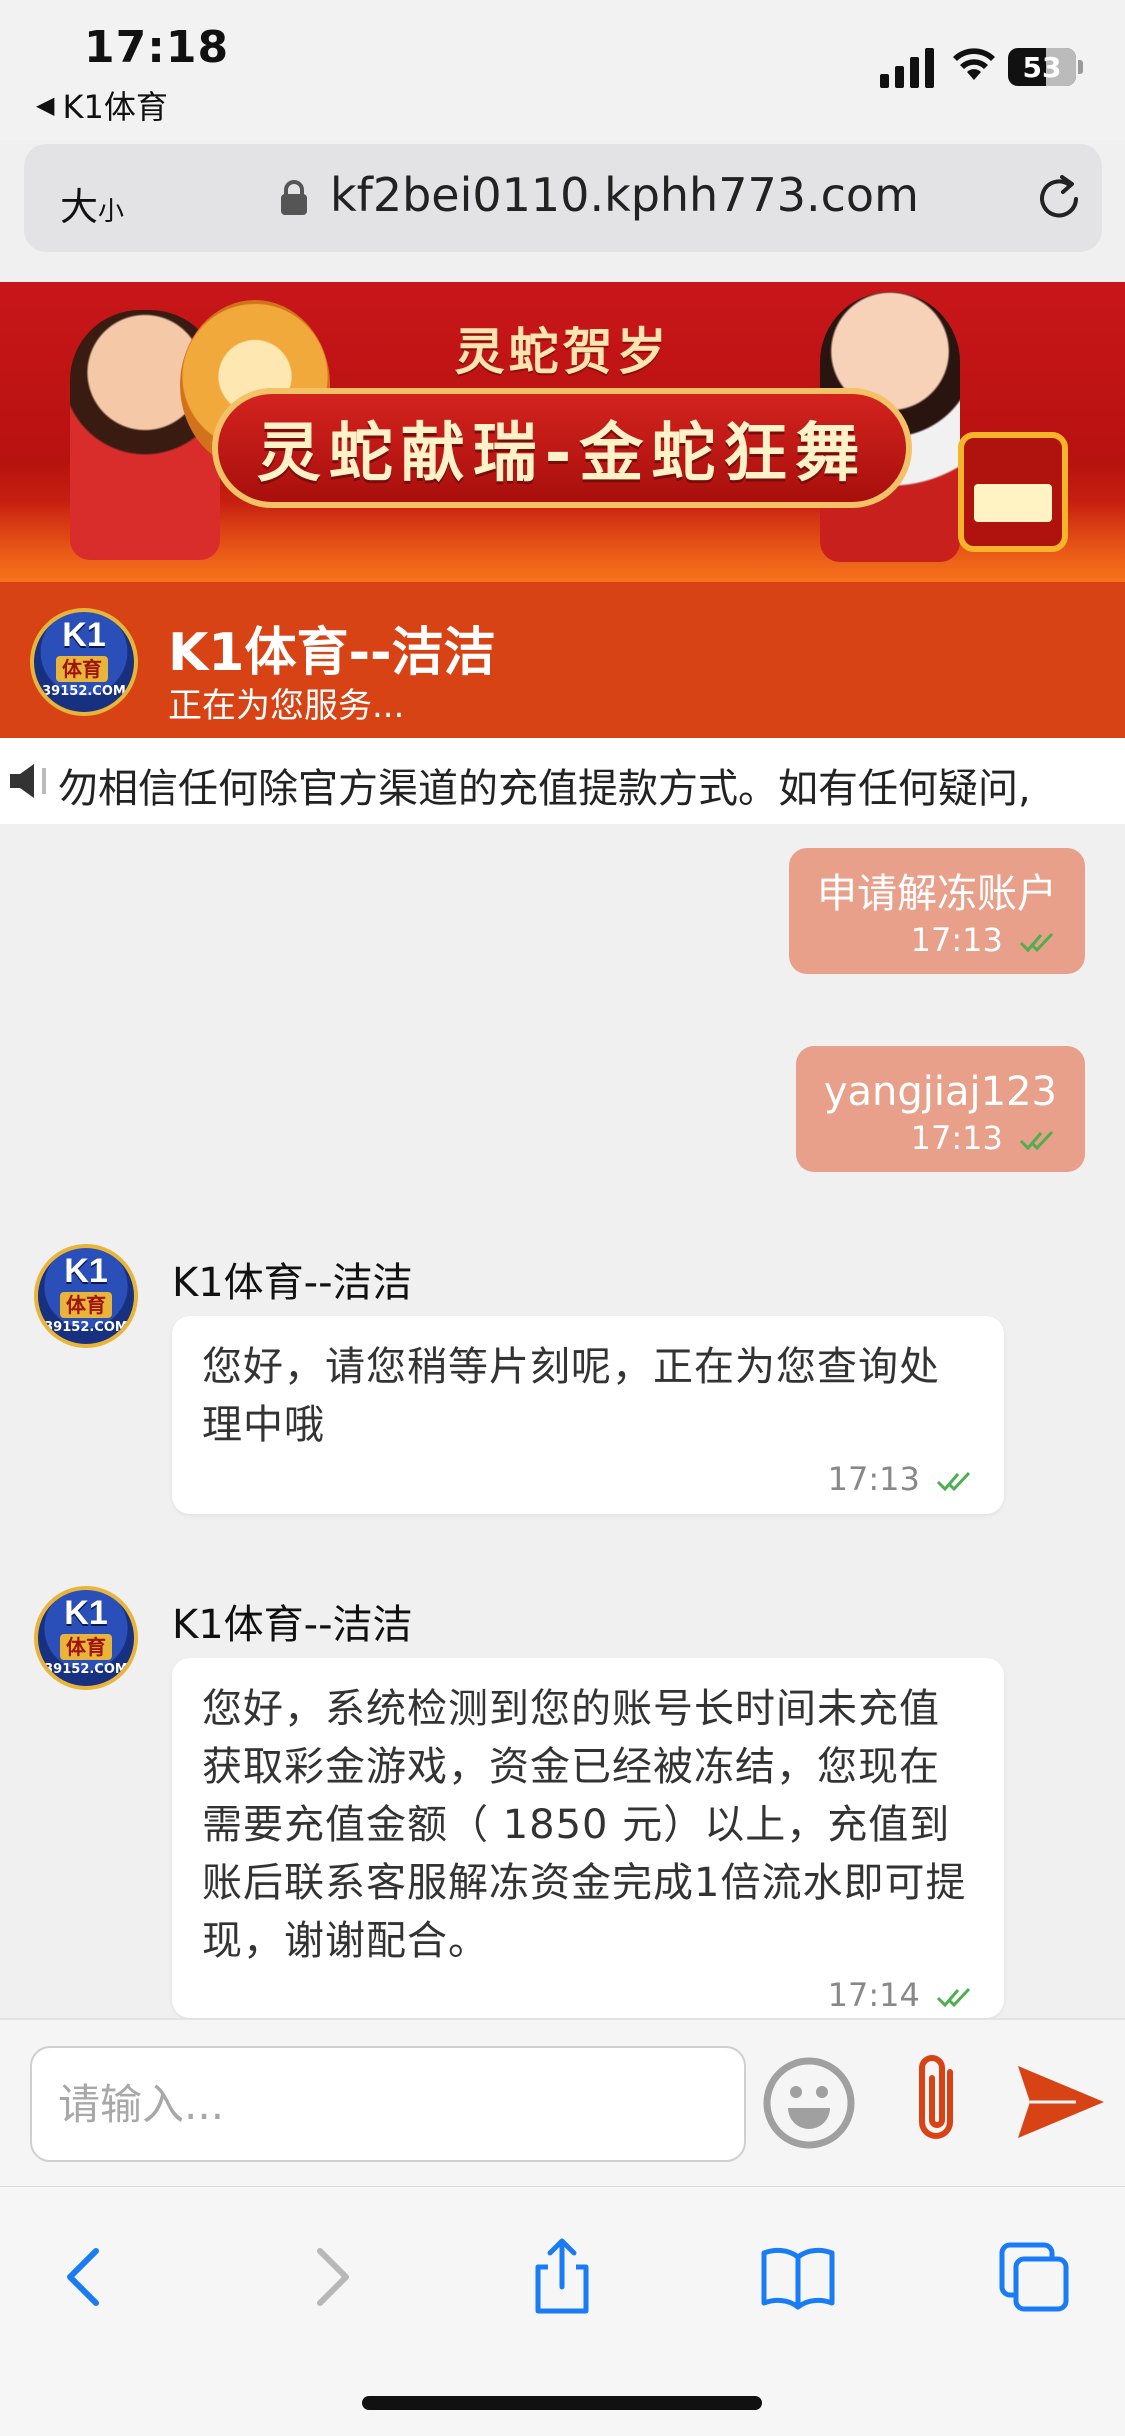 The height and width of the screenshot is (2436, 1125). I want to click on reload-icon, so click(1059, 199).